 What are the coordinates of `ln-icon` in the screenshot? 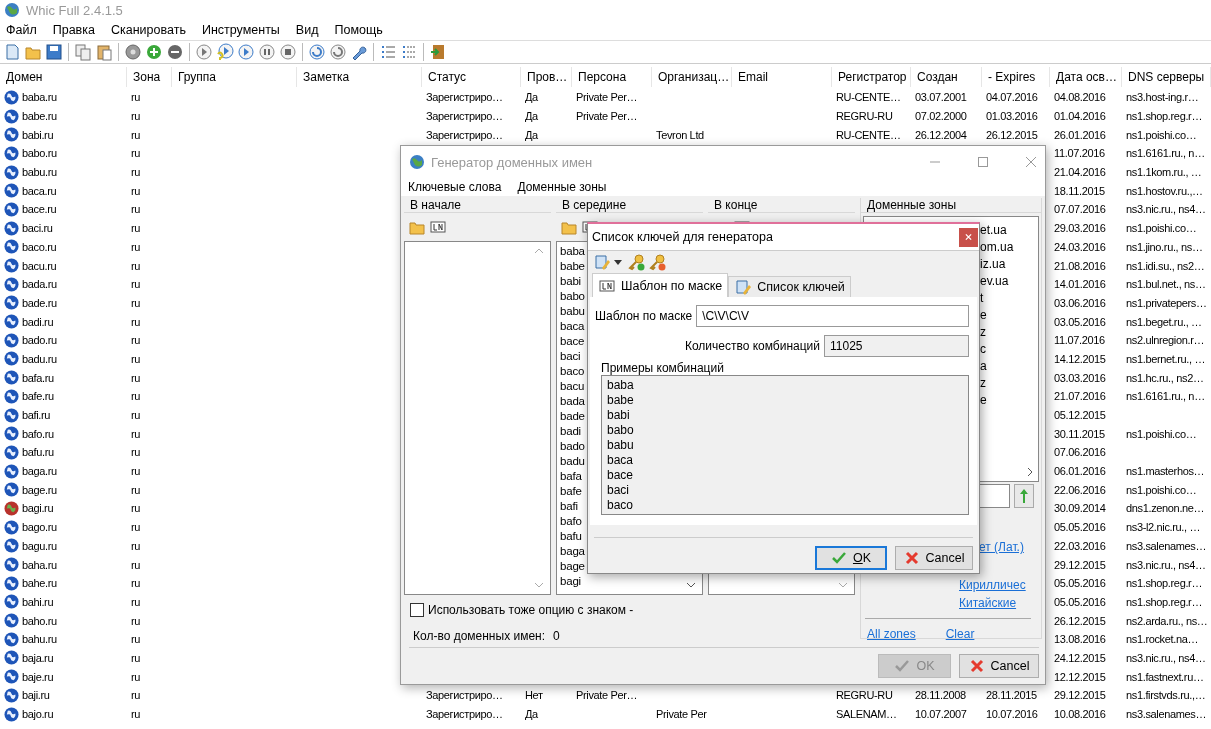 It's located at (438, 227).